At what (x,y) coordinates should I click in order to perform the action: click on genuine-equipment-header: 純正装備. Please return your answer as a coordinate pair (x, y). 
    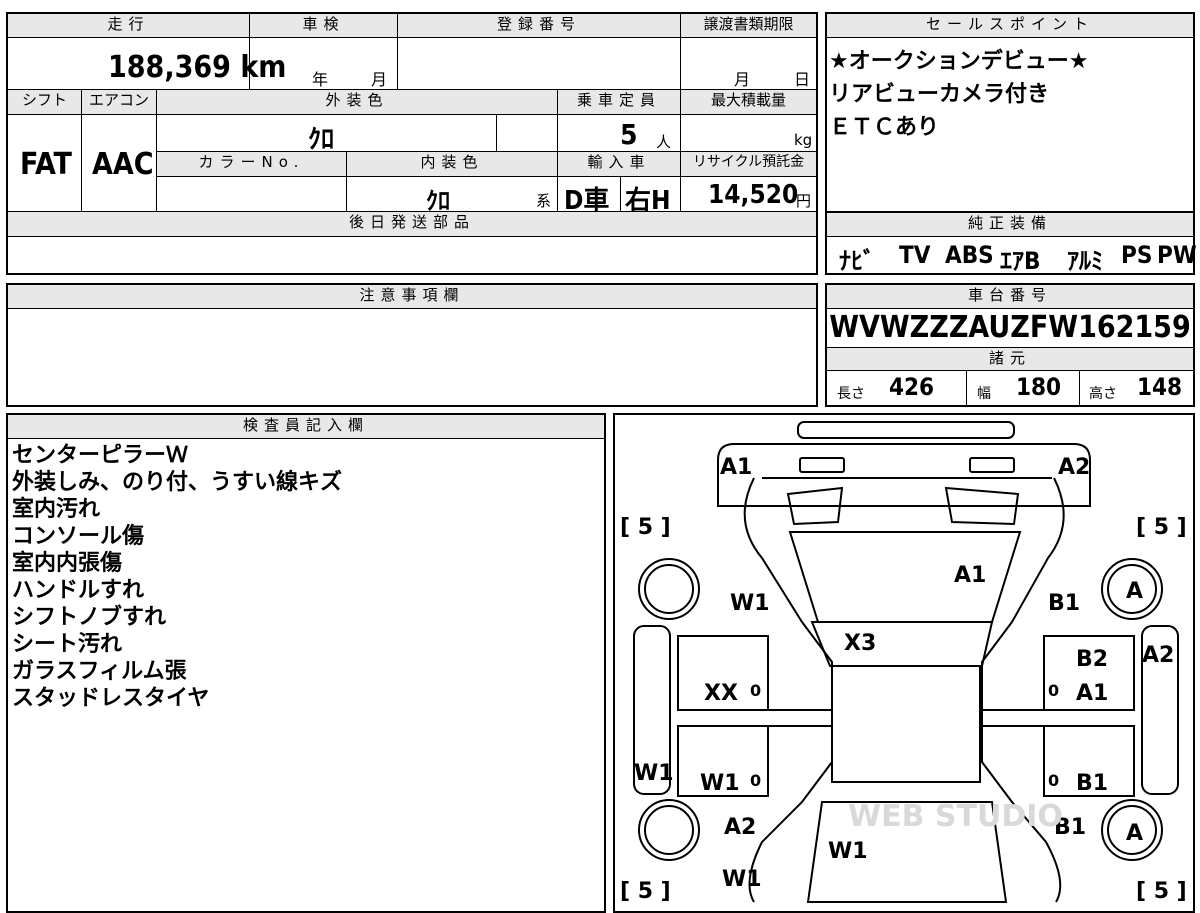
    Looking at the image, I should click on (1010, 225).